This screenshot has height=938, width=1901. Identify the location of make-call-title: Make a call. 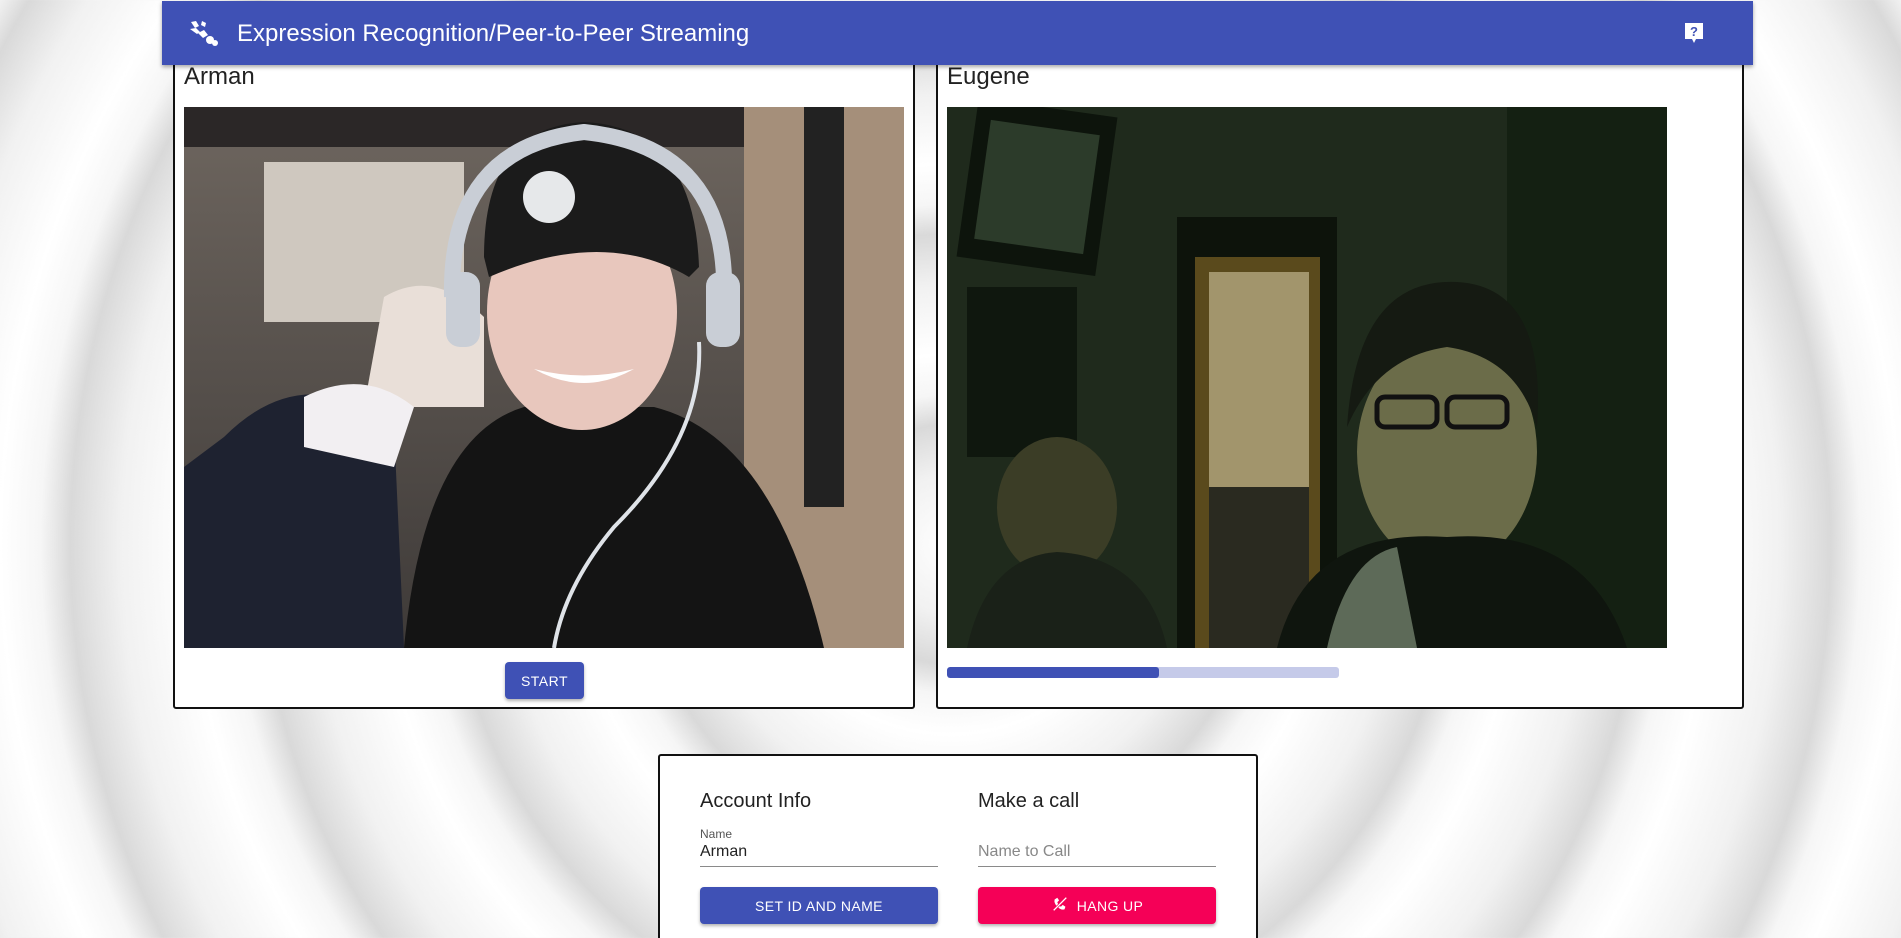
(1029, 801).